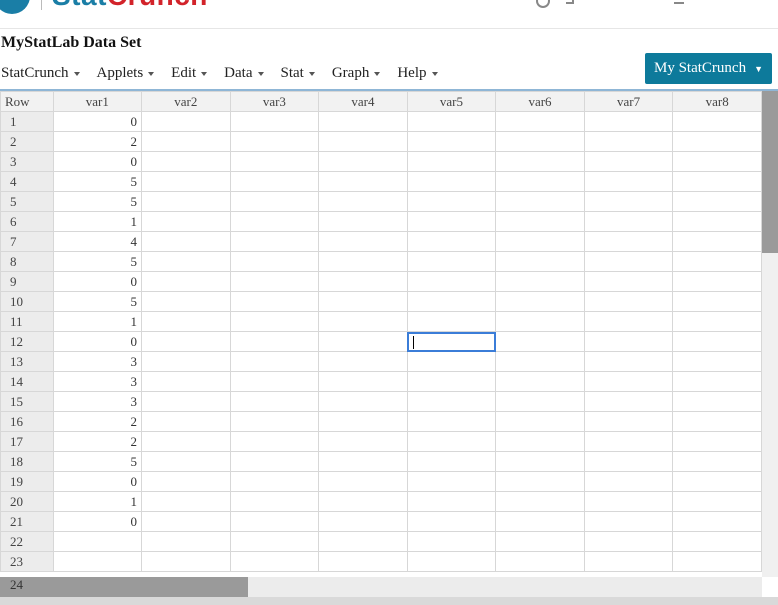 Image resolution: width=778 pixels, height=605 pixels. I want to click on row-number: 17, so click(27, 441).